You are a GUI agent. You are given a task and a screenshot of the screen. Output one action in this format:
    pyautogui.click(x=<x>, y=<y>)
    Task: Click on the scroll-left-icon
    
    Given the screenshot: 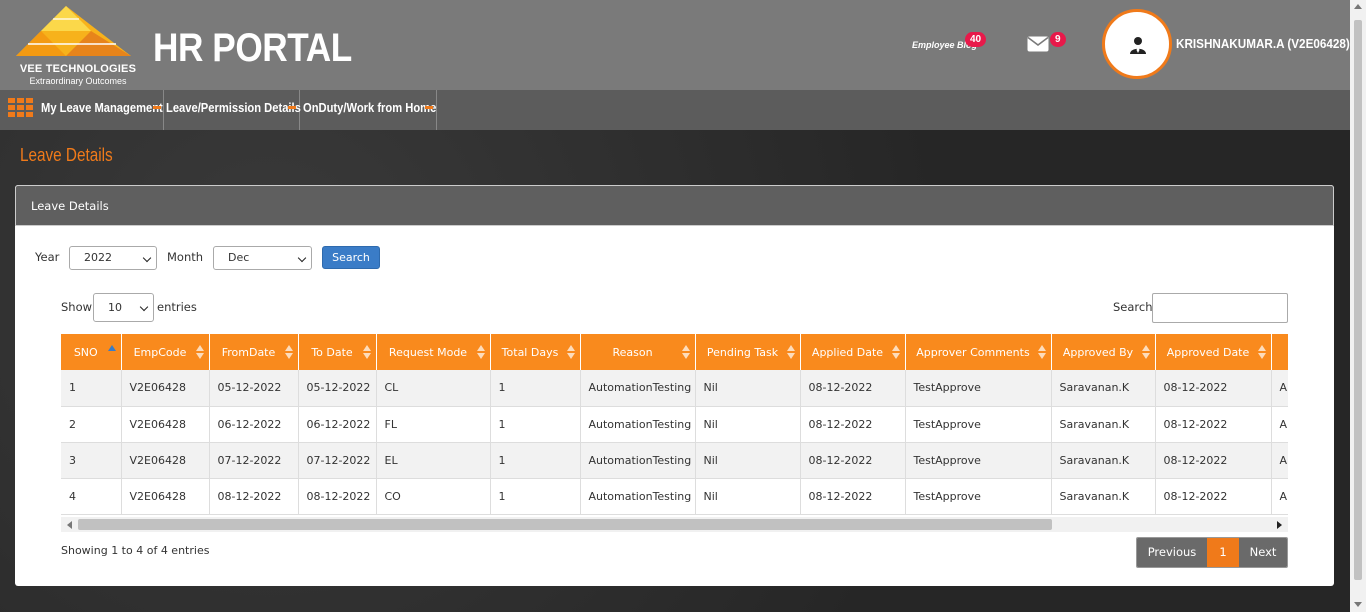 What is the action you would take?
    pyautogui.click(x=69, y=525)
    